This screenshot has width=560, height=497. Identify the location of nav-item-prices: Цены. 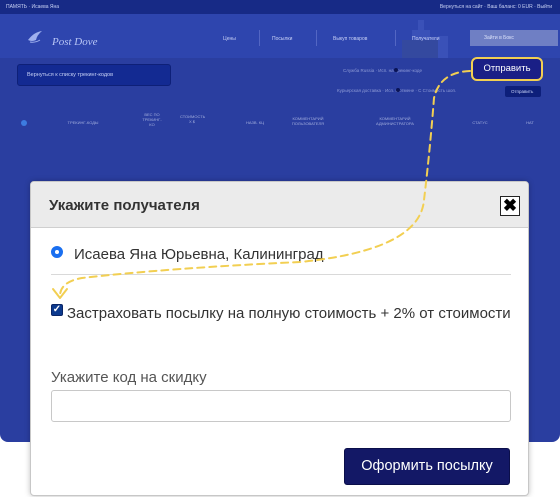
(229, 39).